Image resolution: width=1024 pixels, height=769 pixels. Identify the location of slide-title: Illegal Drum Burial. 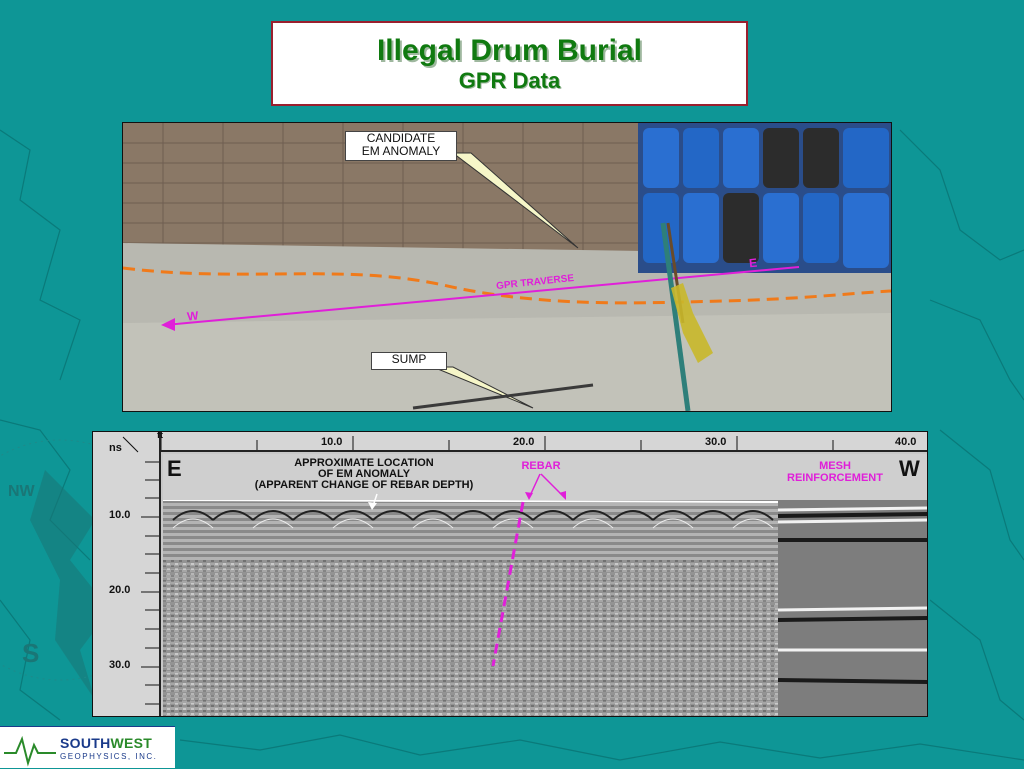
(509, 50).